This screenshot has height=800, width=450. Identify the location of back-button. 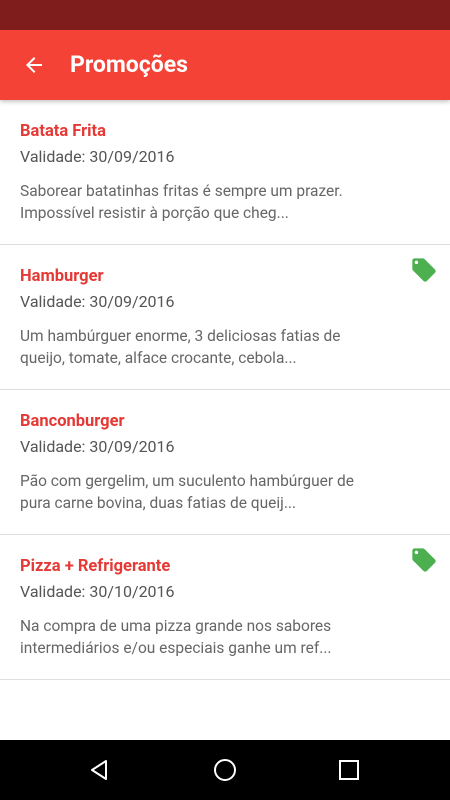
(34, 65).